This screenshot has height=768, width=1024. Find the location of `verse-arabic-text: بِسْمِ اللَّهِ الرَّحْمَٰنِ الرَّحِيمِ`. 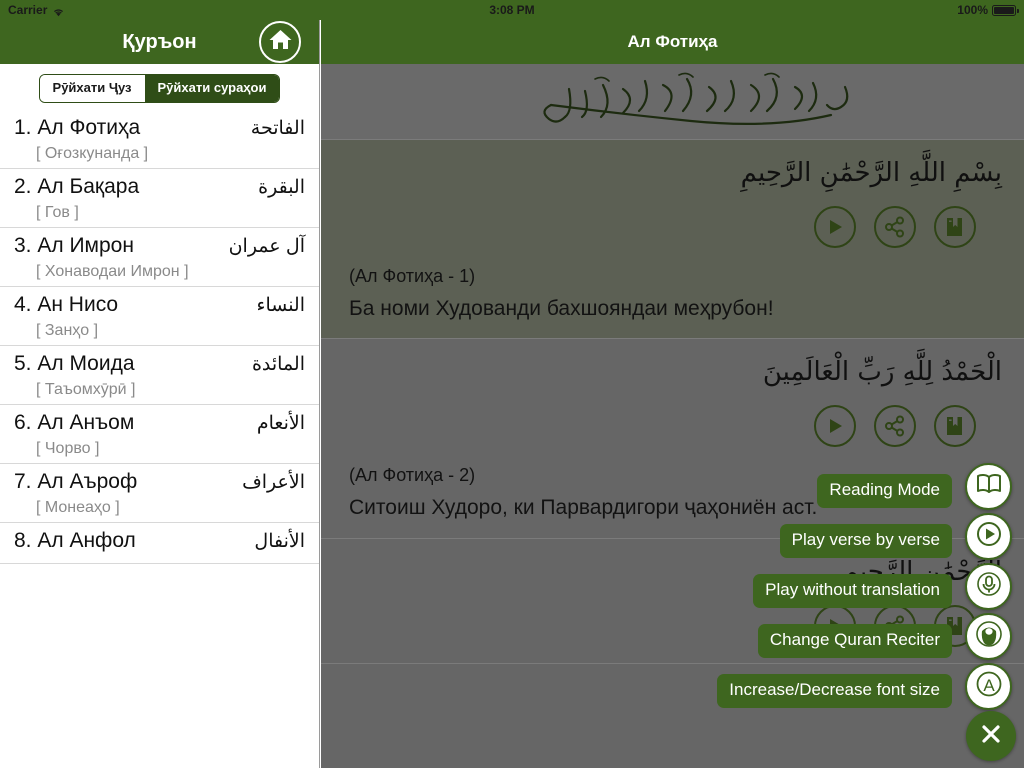

verse-arabic-text: بِسْمِ اللَّهِ الرَّحْمَٰنِ الرَّحِيمِ is located at coordinates (871, 173).